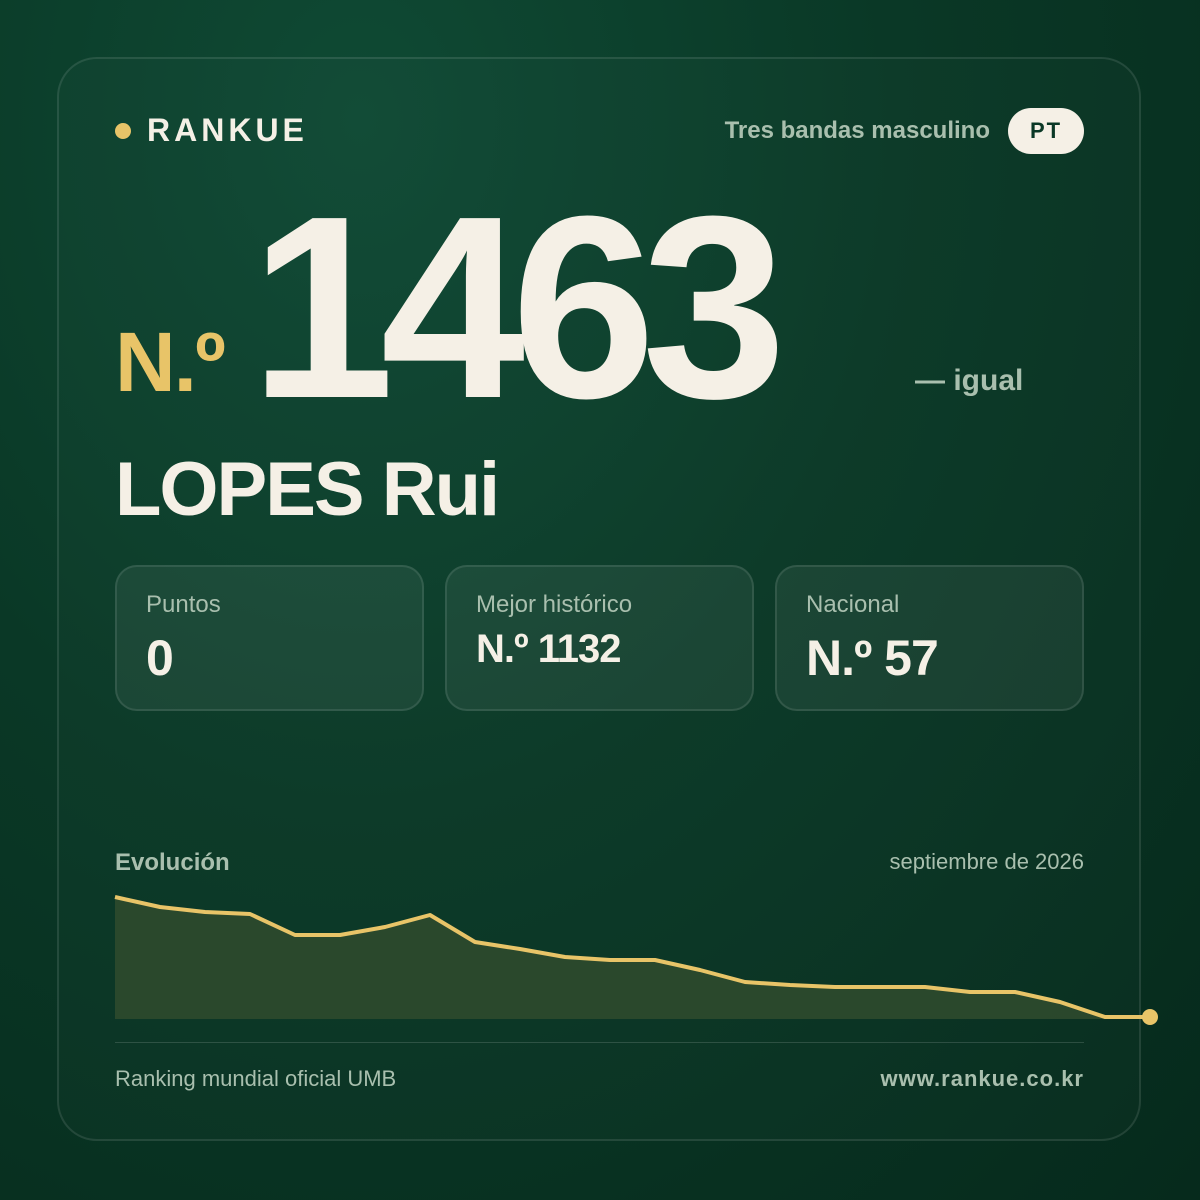 The width and height of the screenshot is (1200, 1200). I want to click on chart-title: Evolución, so click(172, 862).